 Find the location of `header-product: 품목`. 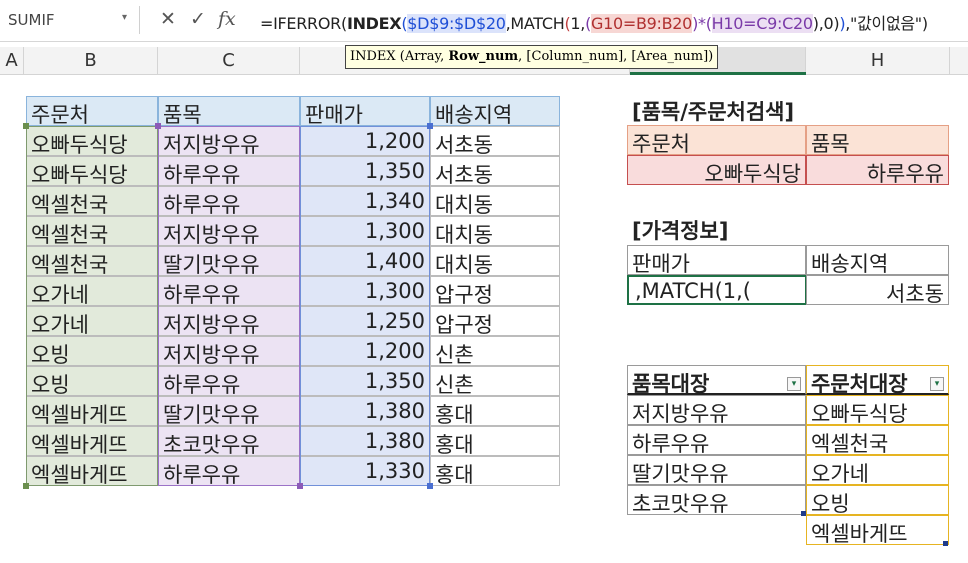

header-product: 품목 is located at coordinates (229, 111).